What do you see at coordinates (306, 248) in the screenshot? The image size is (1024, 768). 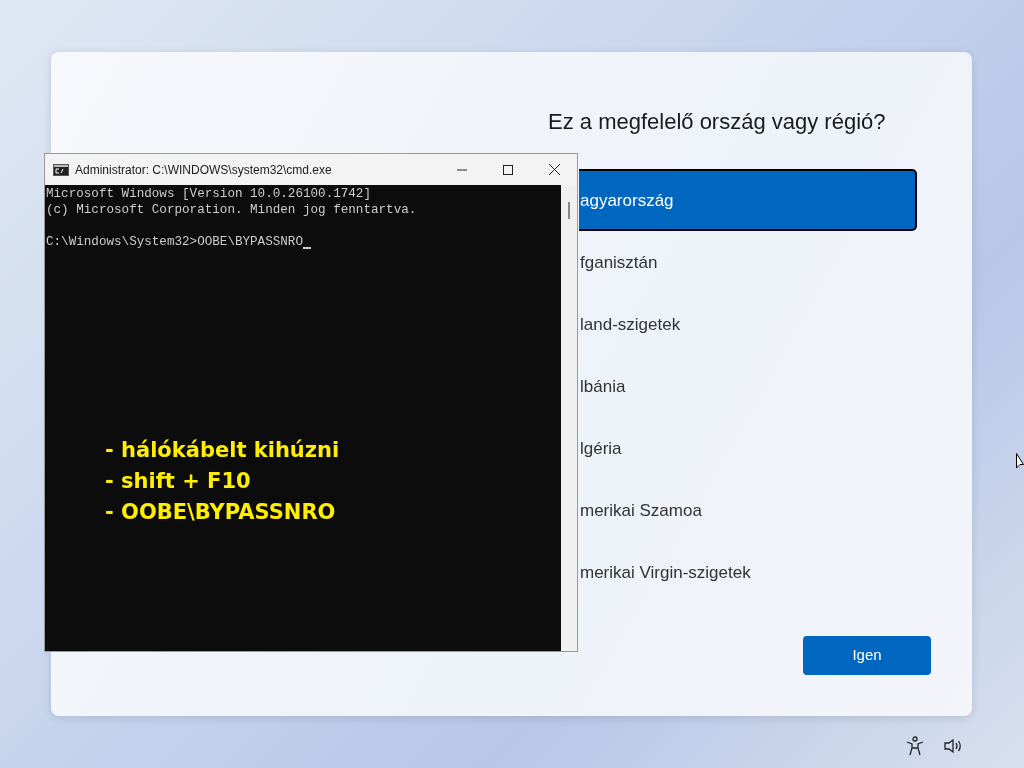 I see `text-cursor` at bounding box center [306, 248].